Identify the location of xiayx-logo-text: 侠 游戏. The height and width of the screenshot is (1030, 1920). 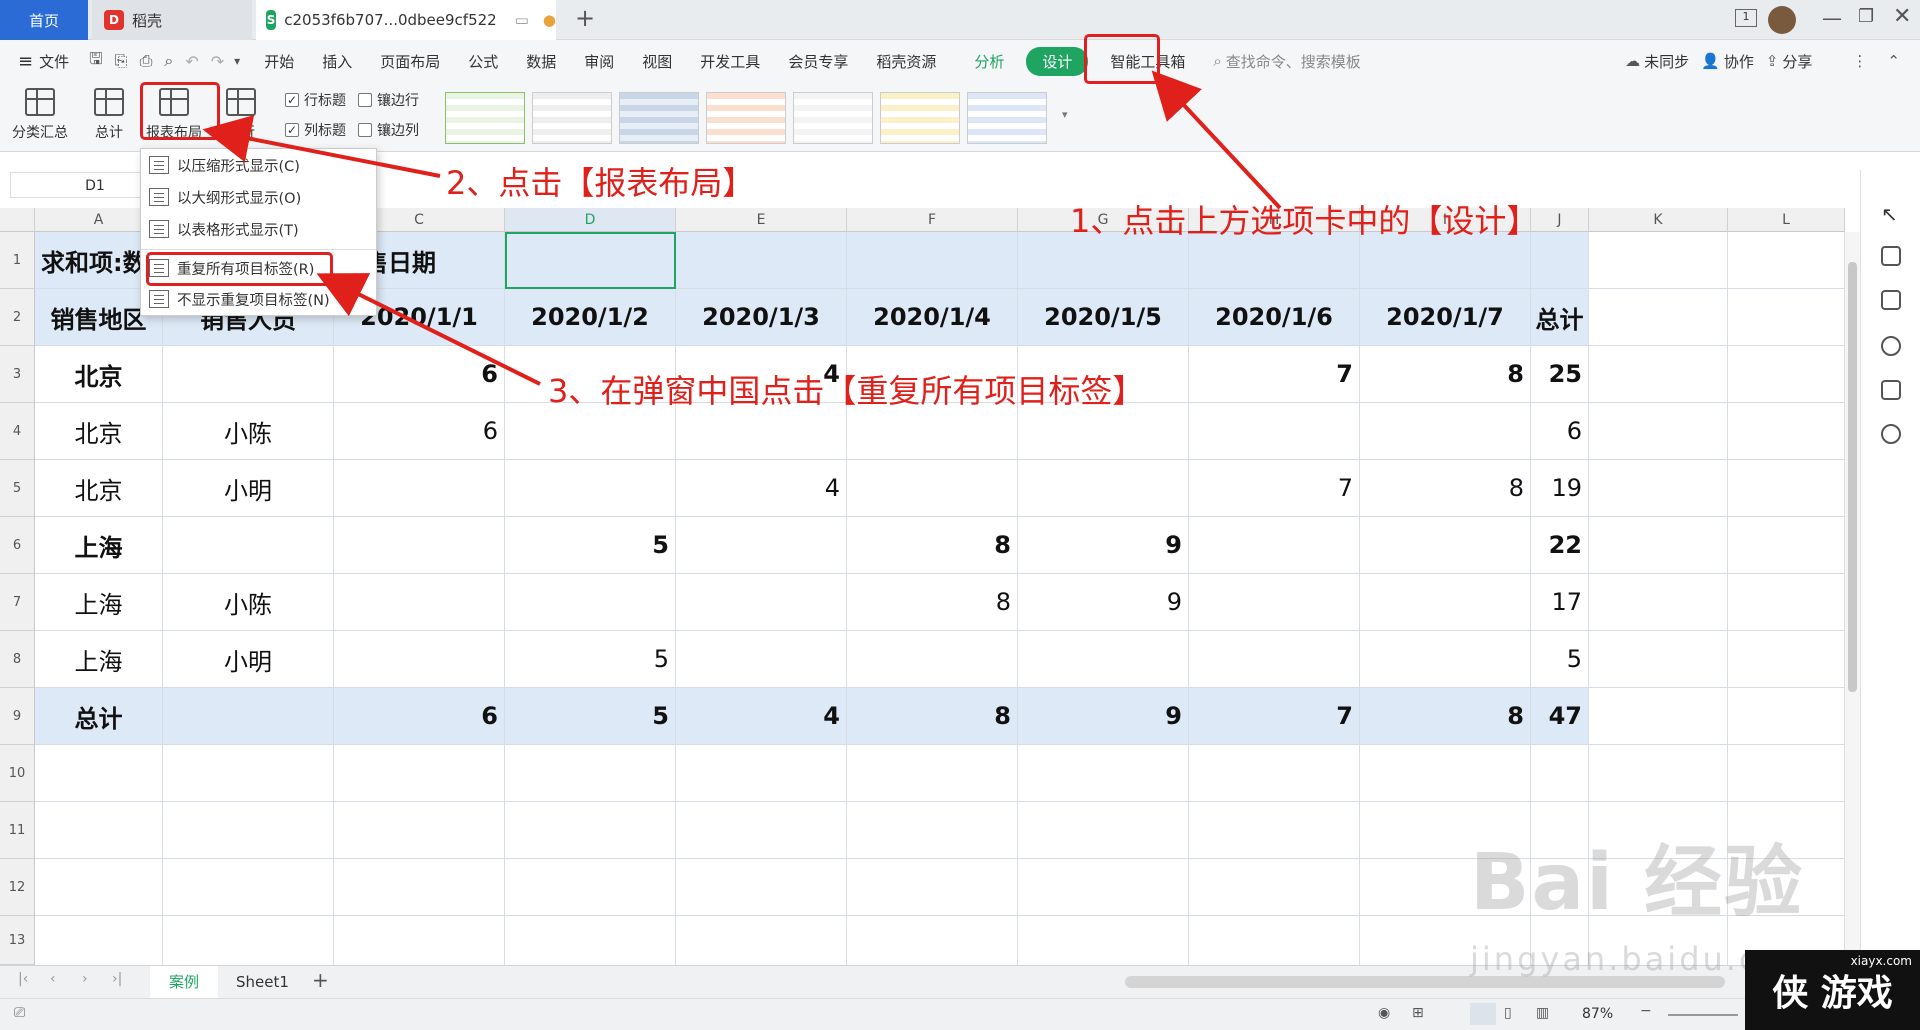
(1832, 993).